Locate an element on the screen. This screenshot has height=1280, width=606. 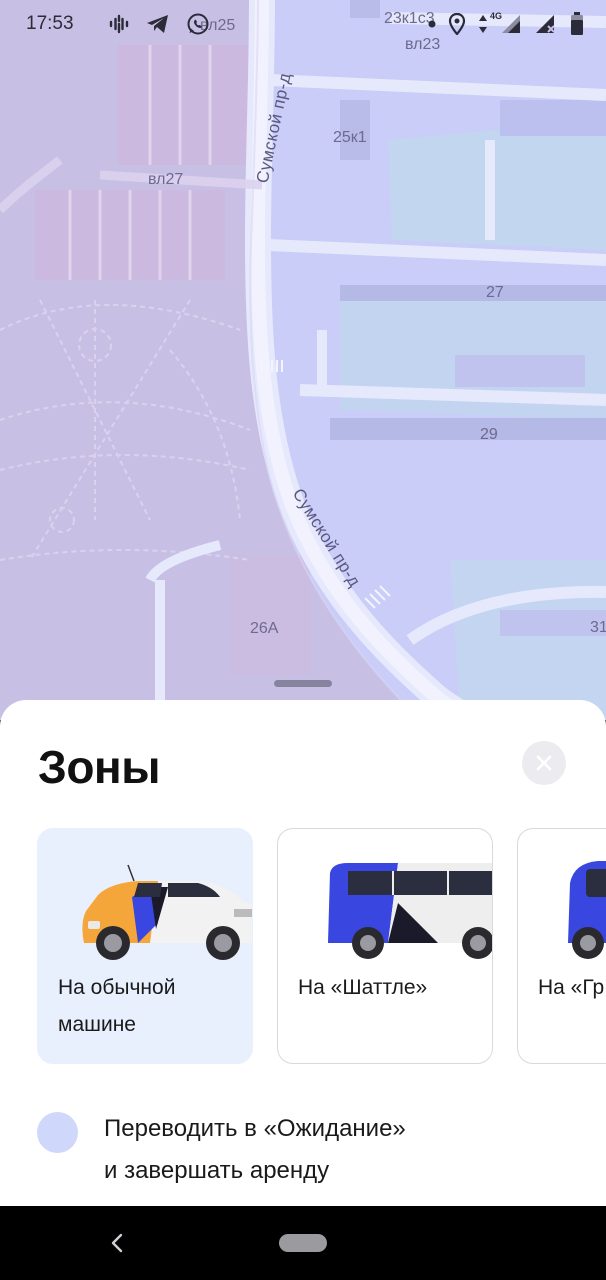
card-label-regular: На обычной машине is located at coordinates (117, 1006).